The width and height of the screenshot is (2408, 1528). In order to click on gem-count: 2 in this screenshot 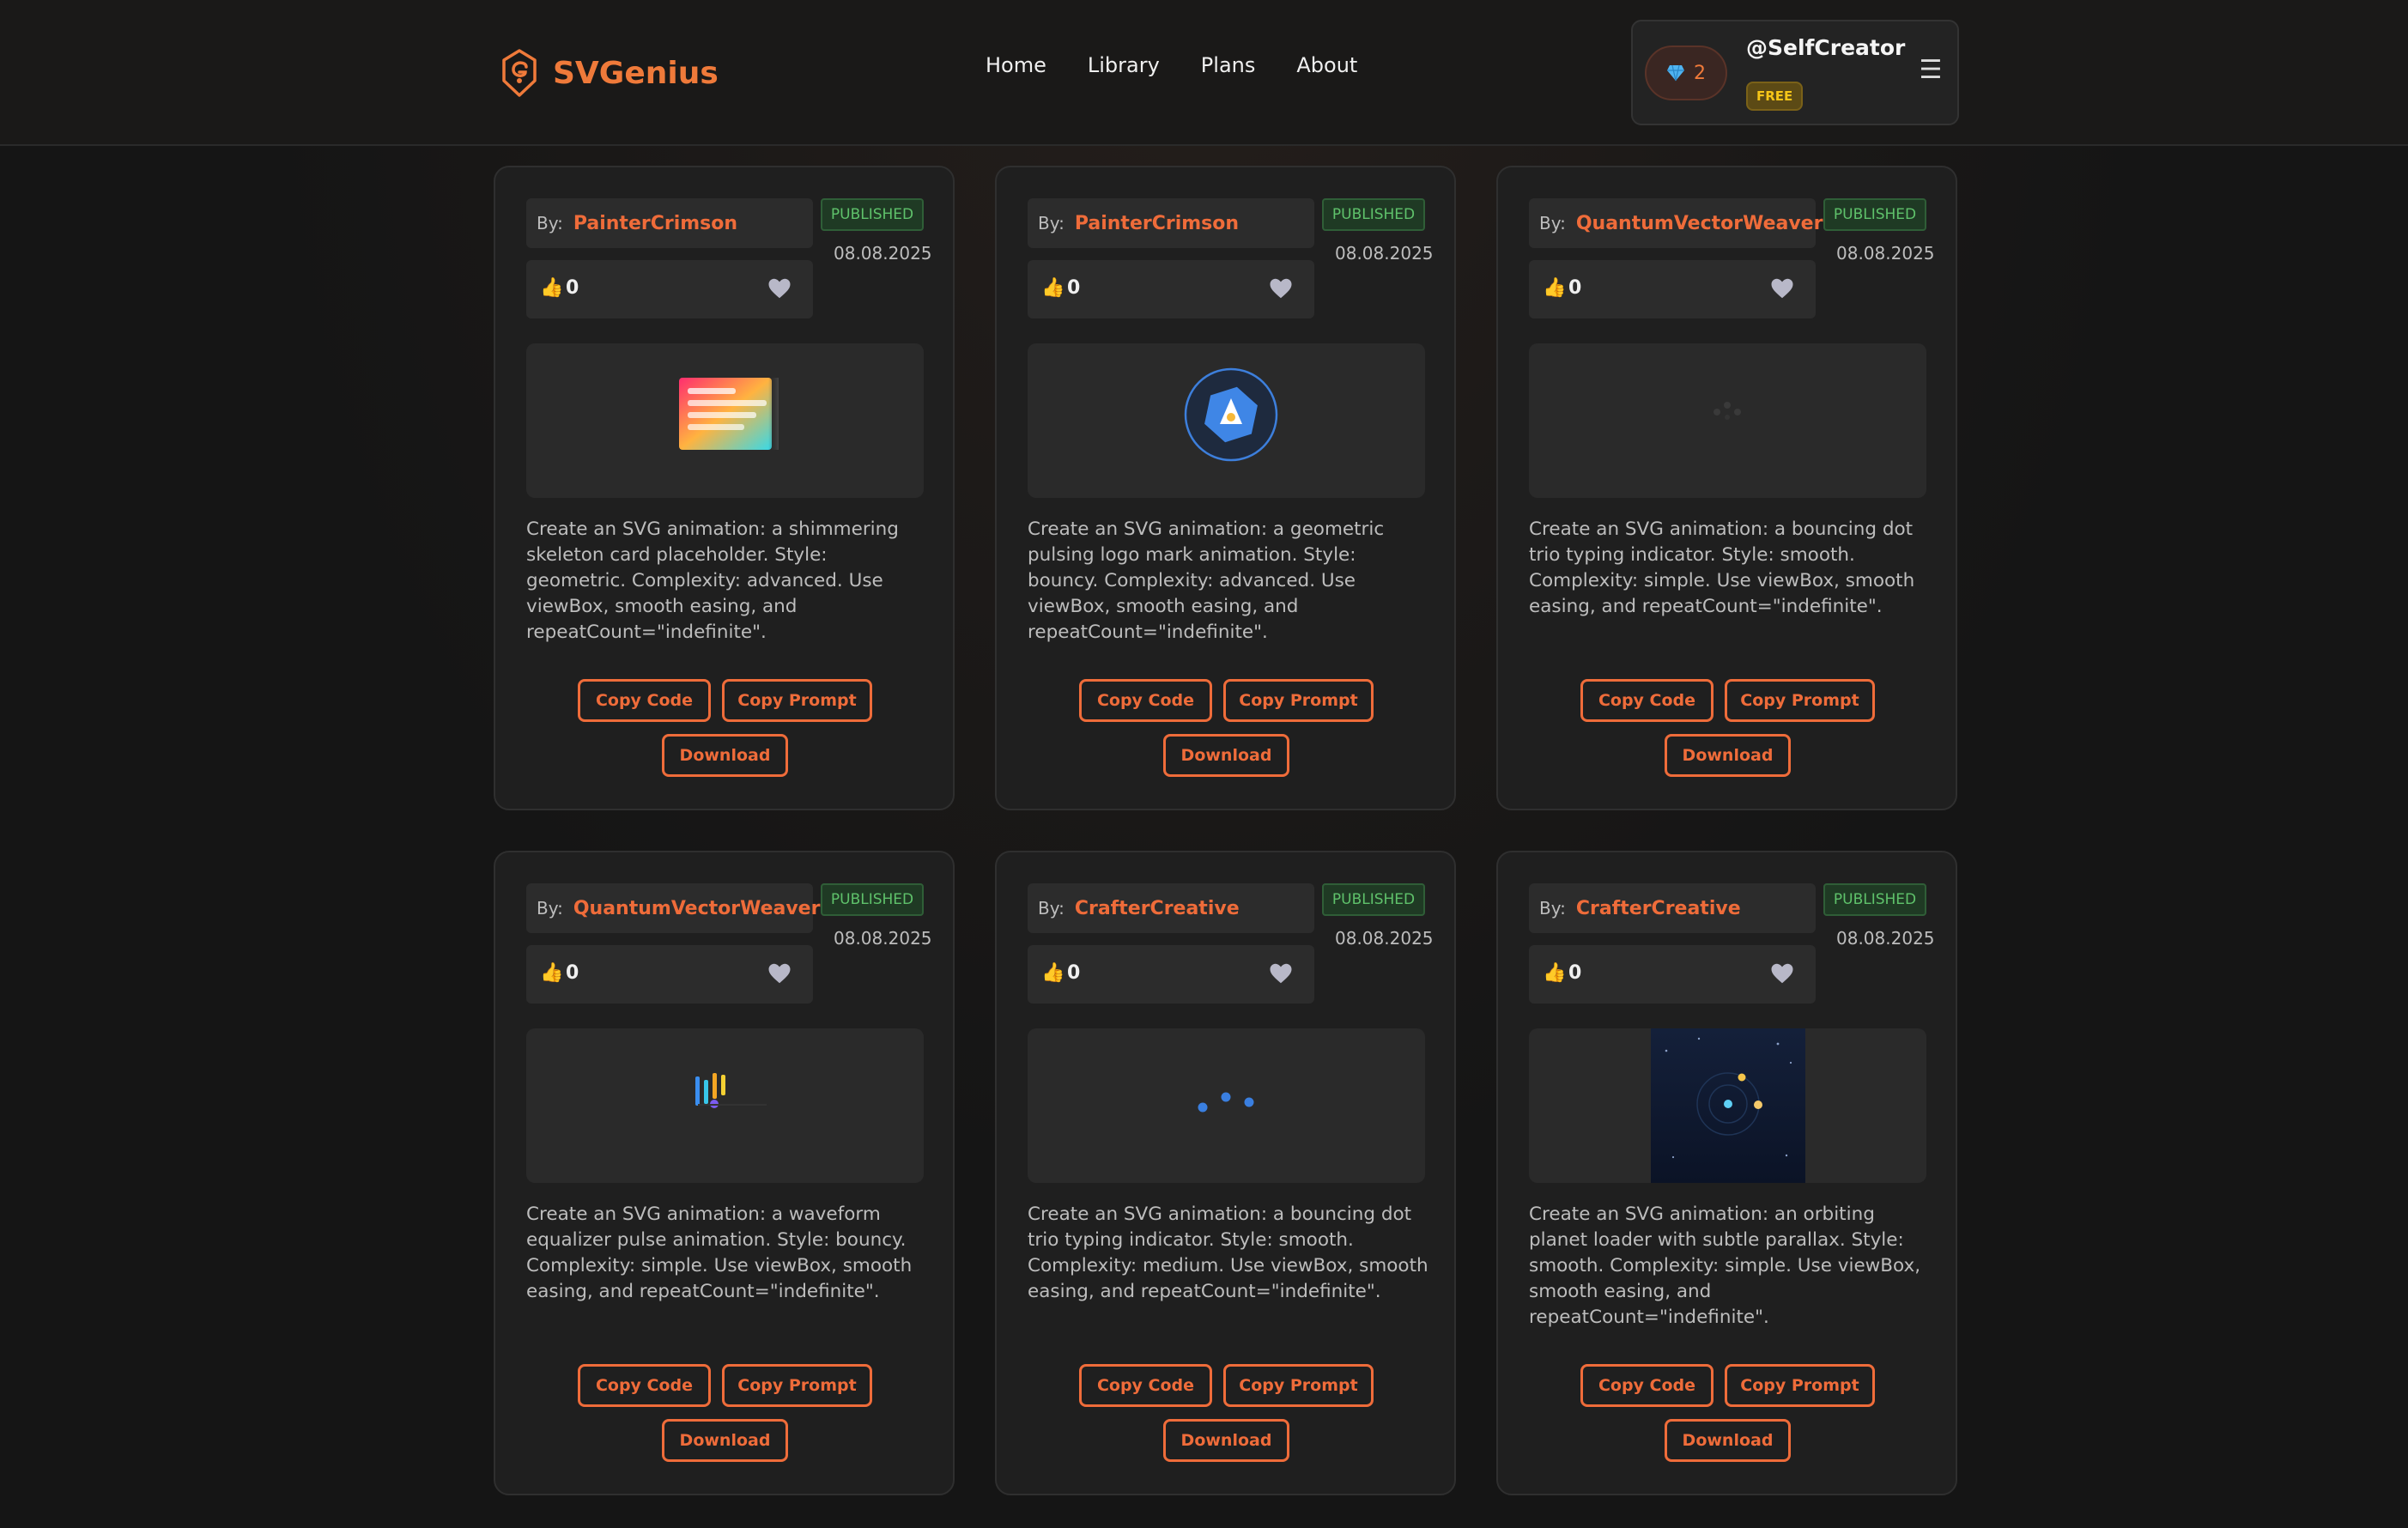, I will do `click(1700, 73)`.